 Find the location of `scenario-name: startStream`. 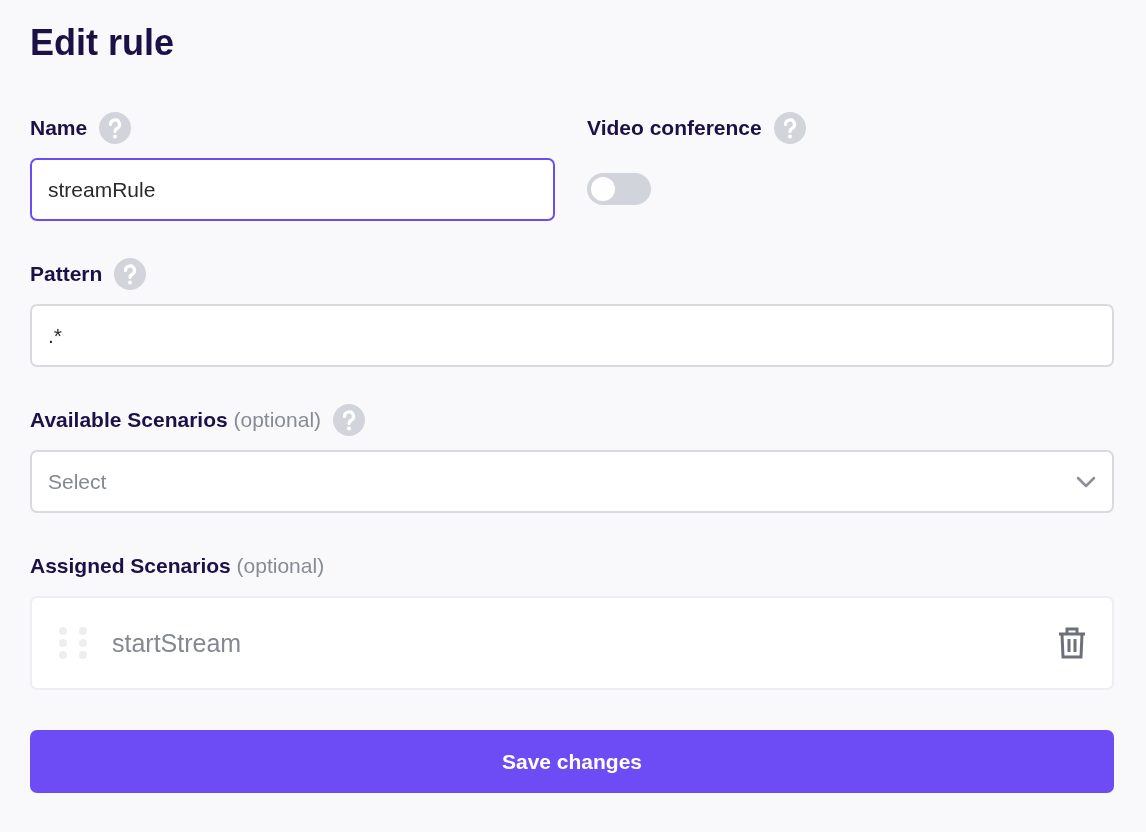

scenario-name: startStream is located at coordinates (177, 643).